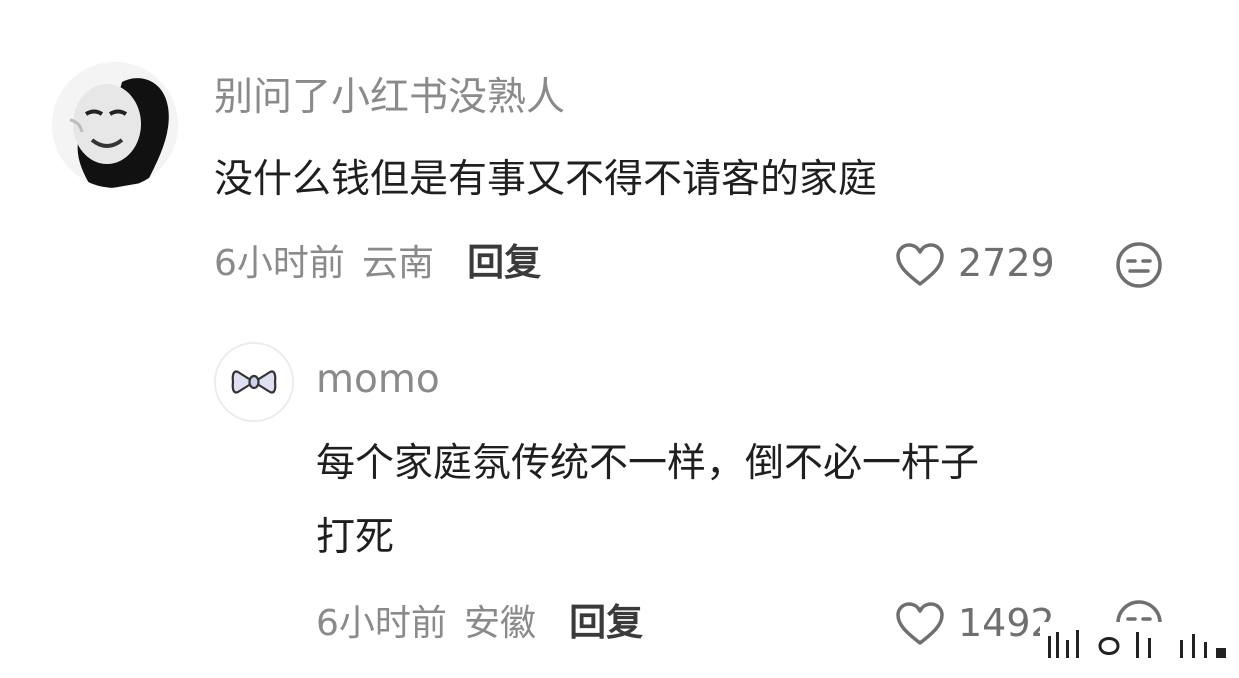 Image resolution: width=1239 pixels, height=678 pixels. I want to click on avatar-meme-face-icon, so click(115, 125).